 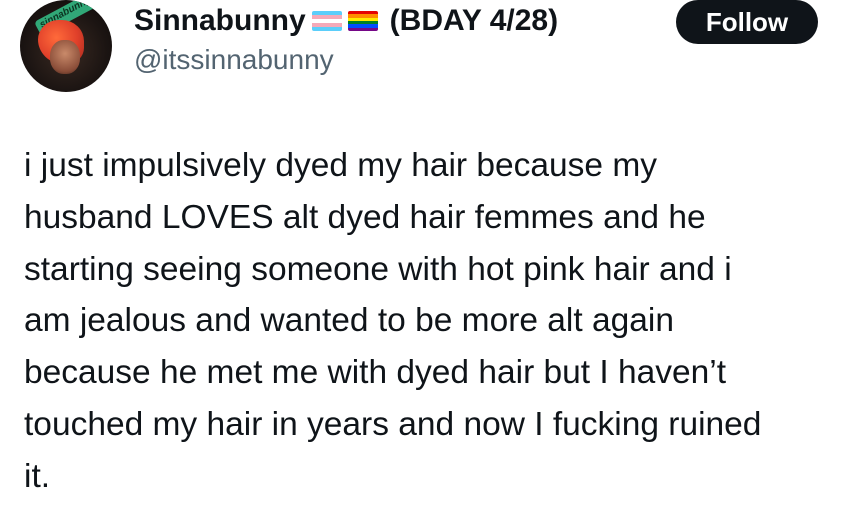 What do you see at coordinates (220, 21) in the screenshot?
I see `display-name: Sinnabunny` at bounding box center [220, 21].